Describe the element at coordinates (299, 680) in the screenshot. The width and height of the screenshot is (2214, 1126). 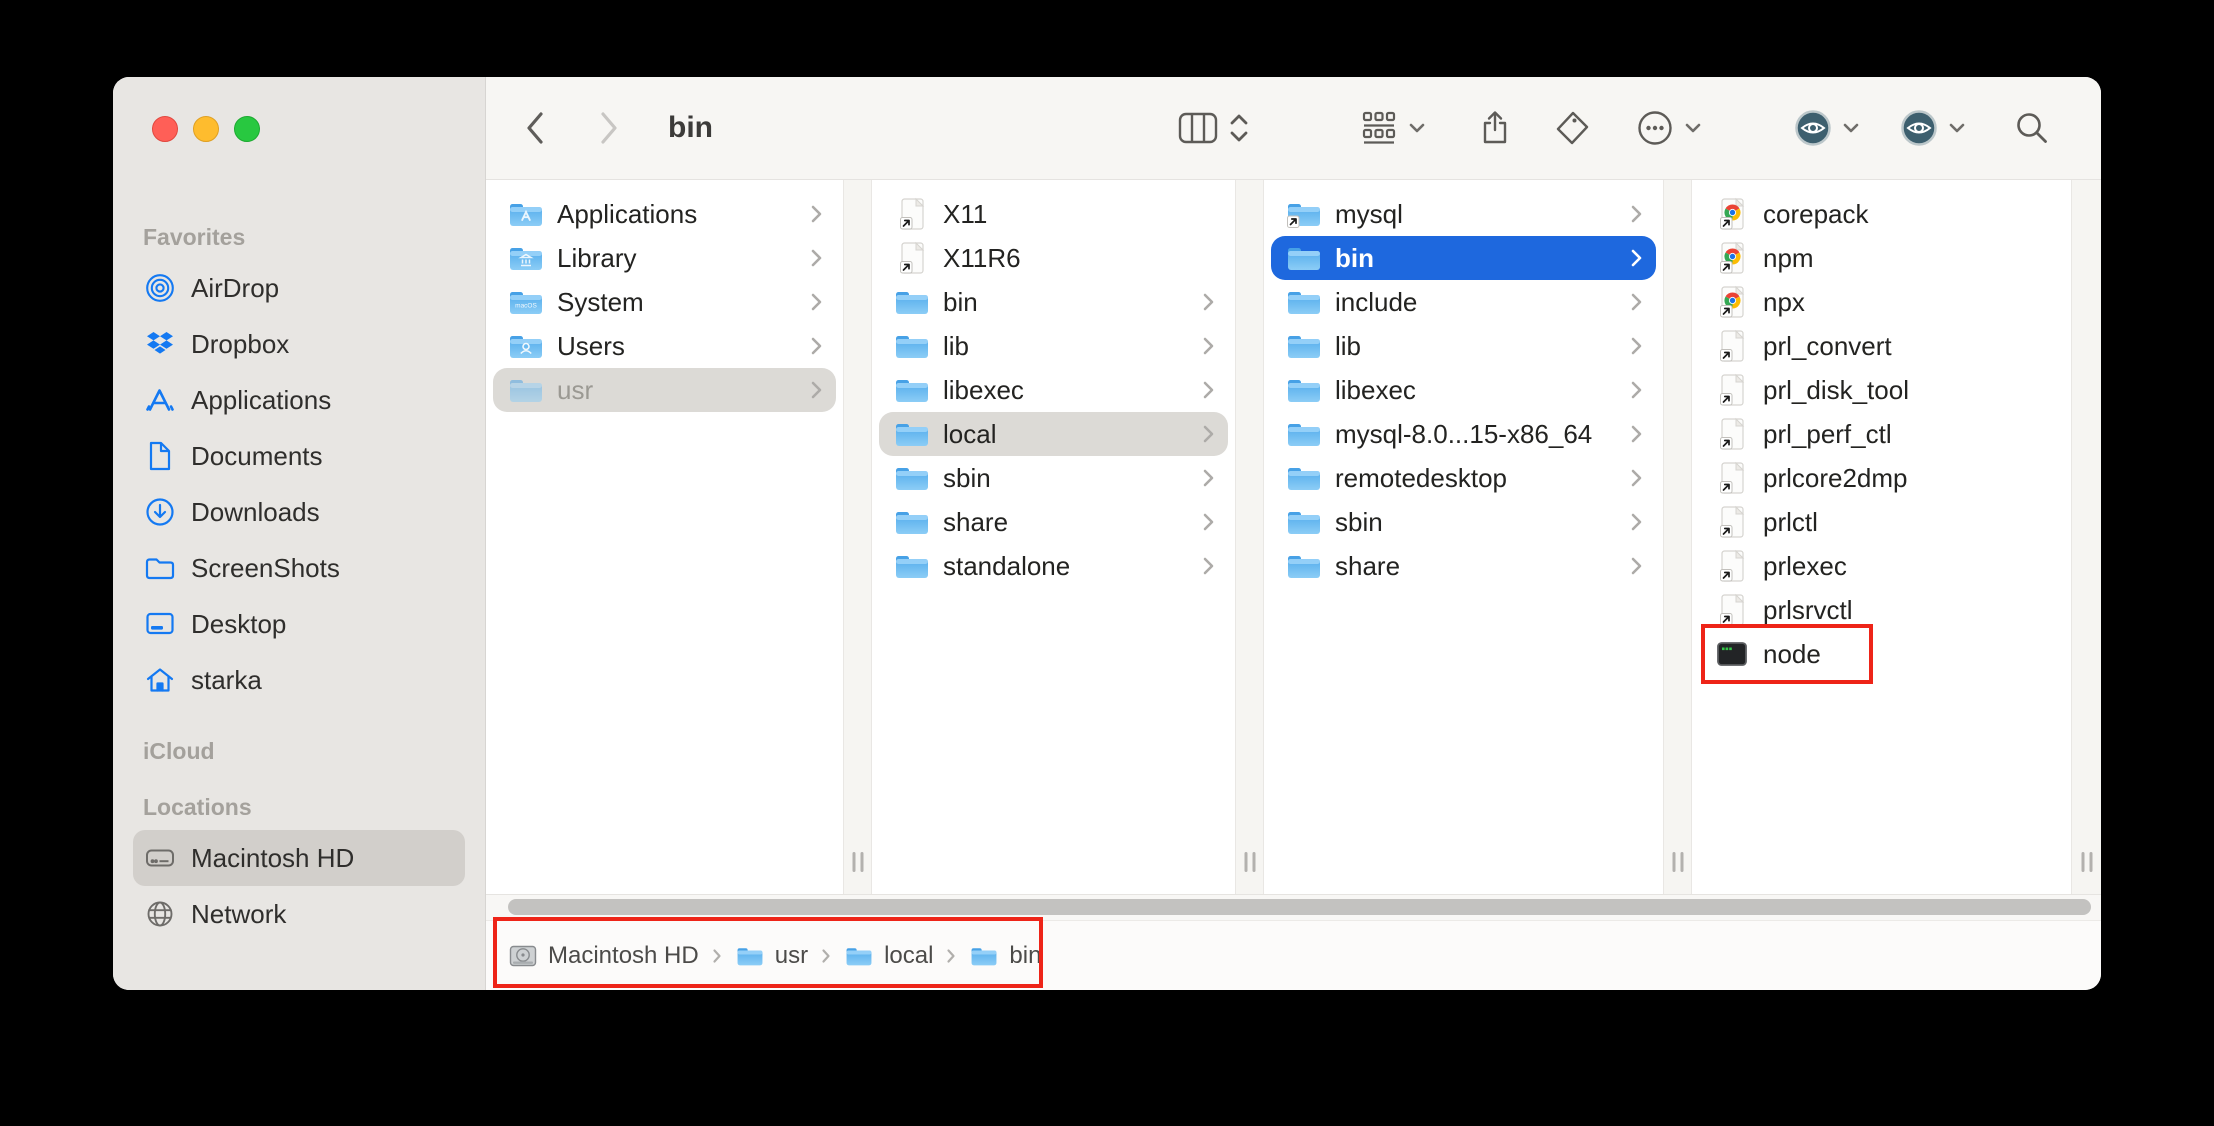
I see `sidebar-item-starka: starka` at that location.